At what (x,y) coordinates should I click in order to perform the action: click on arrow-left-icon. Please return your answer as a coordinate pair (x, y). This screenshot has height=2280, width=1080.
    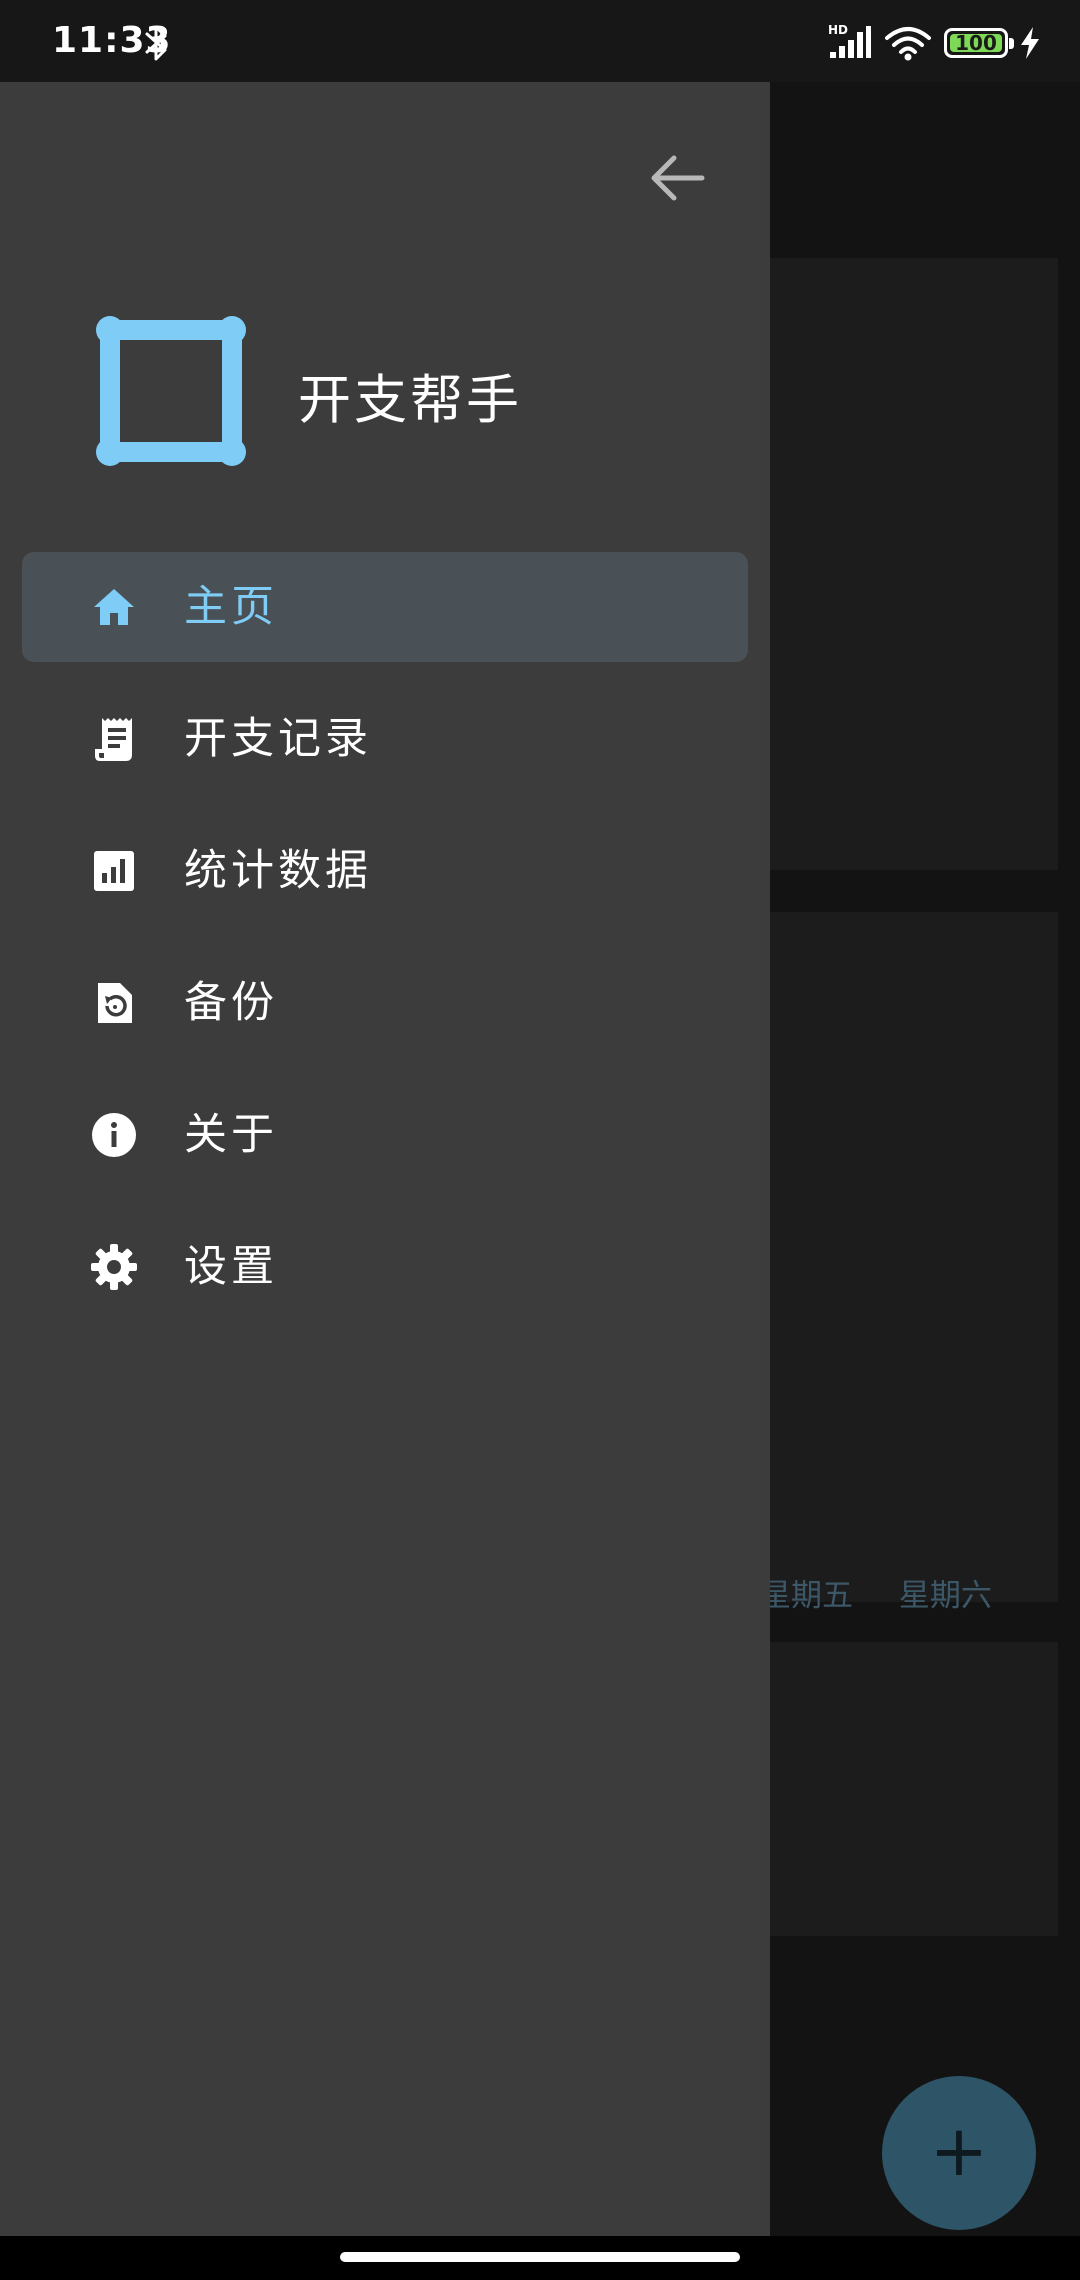
    Looking at the image, I should click on (678, 178).